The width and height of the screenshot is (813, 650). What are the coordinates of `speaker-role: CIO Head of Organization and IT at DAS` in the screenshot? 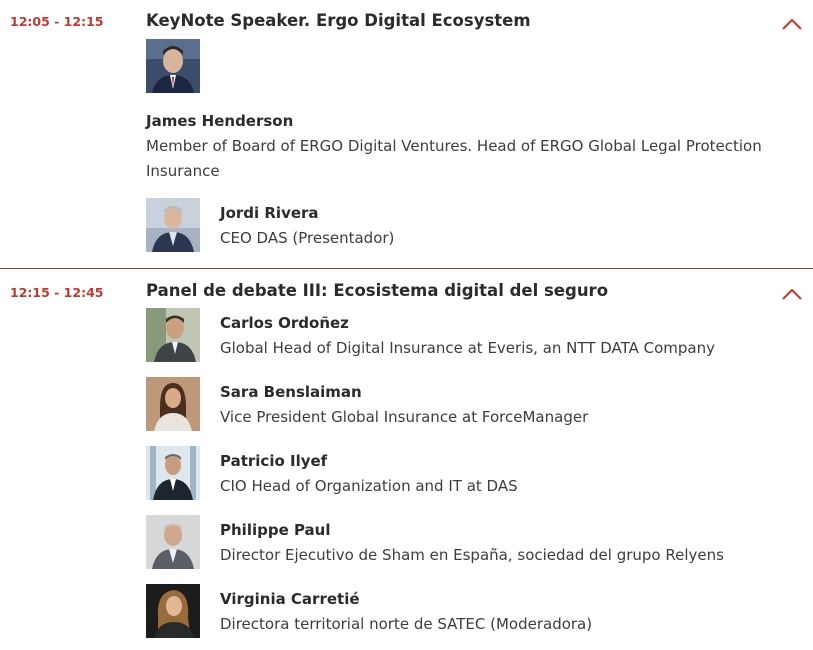 It's located at (369, 486).